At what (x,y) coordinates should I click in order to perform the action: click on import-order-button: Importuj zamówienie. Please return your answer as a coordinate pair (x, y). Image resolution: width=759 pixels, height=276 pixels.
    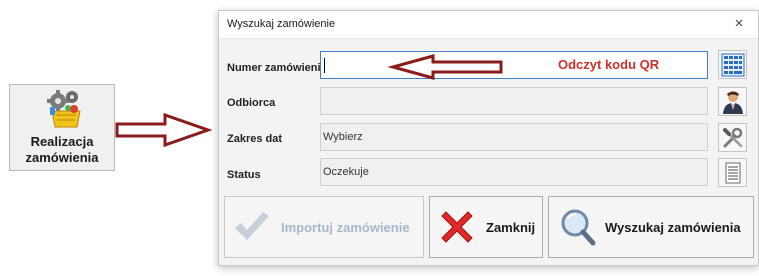
    Looking at the image, I should click on (324, 227).